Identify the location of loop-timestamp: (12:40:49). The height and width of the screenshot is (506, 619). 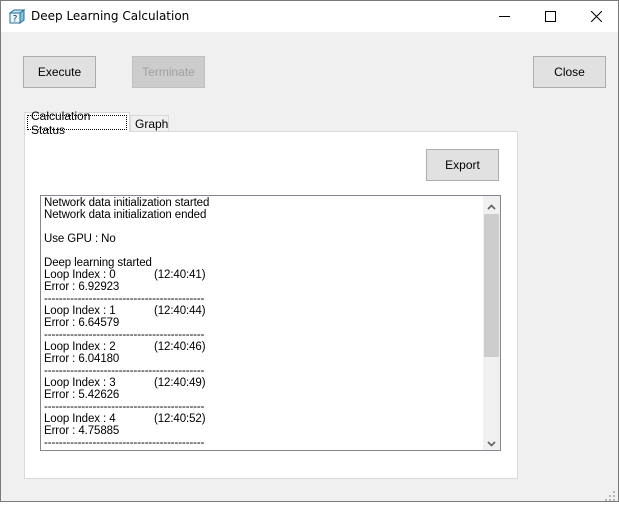
(180, 383).